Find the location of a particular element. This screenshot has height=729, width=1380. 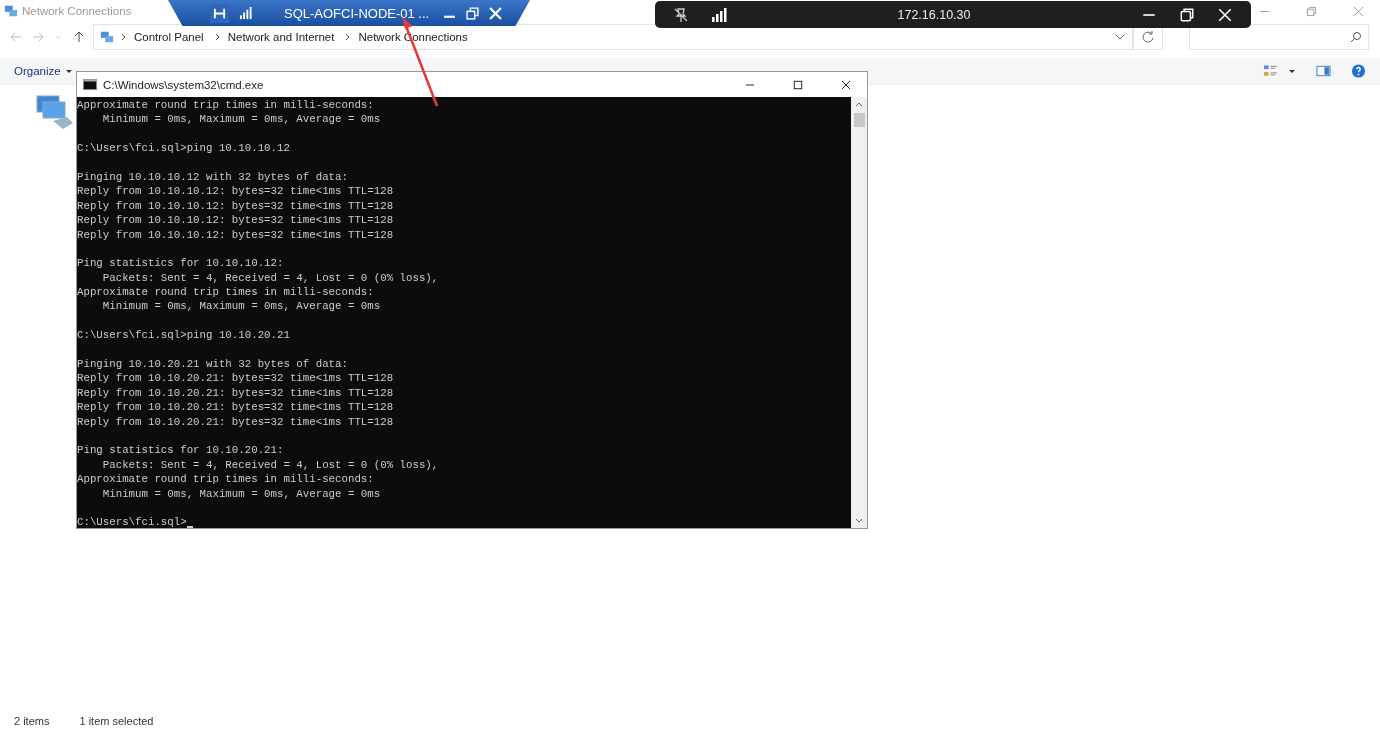

search-icon is located at coordinates (1356, 37).